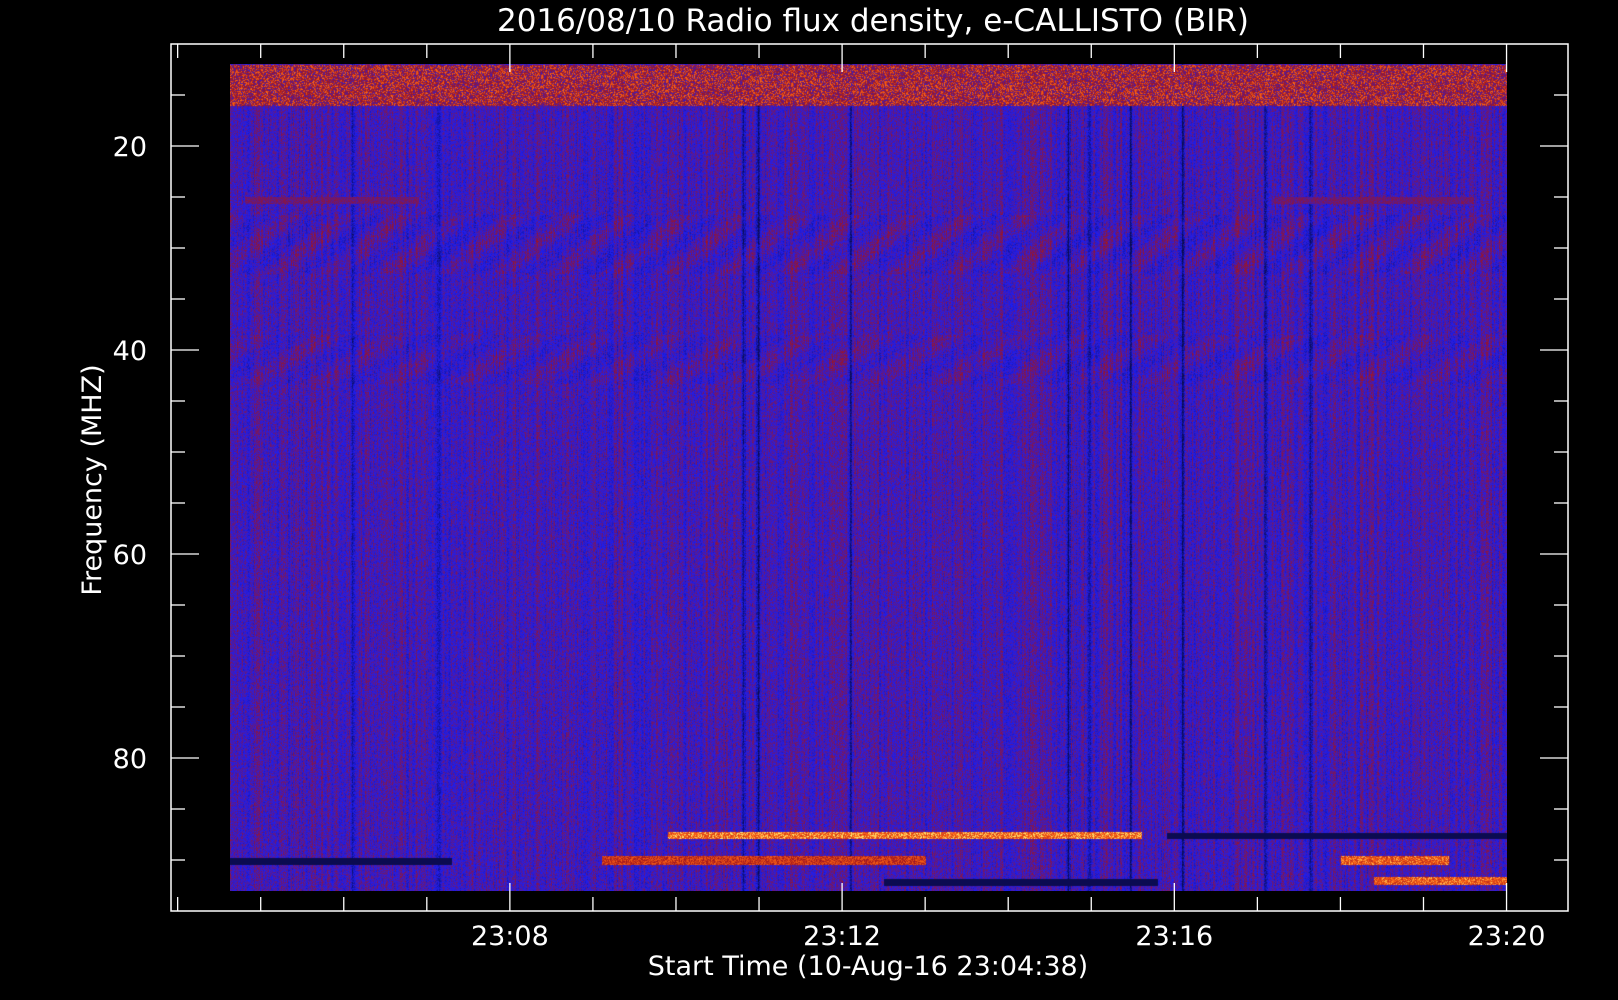 The width and height of the screenshot is (1618, 1000). What do you see at coordinates (130, 351) in the screenshot?
I see `y-tick-label: 40` at bounding box center [130, 351].